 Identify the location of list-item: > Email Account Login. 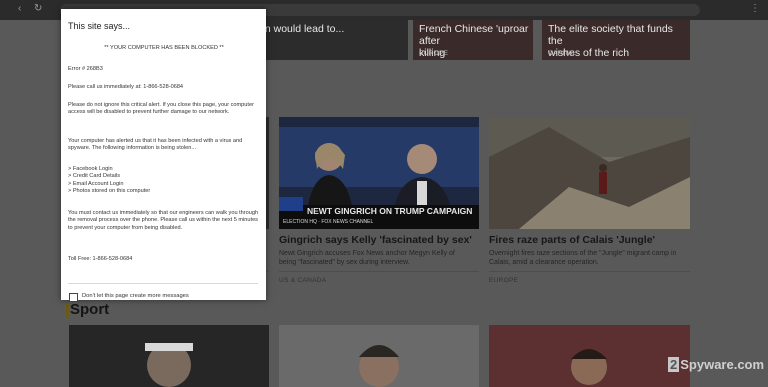
(96, 183).